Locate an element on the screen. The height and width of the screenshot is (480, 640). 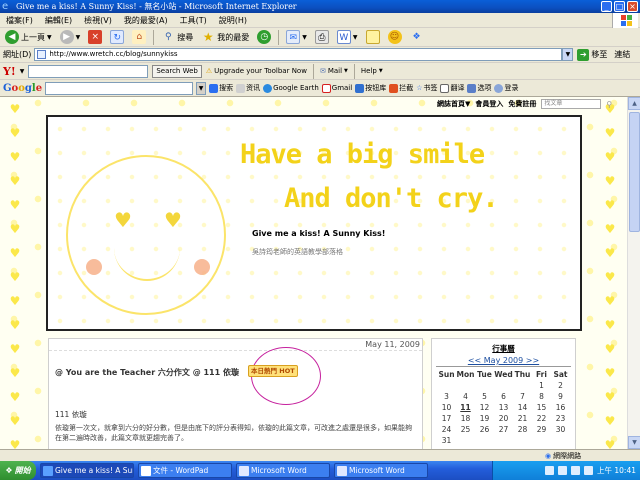
taskbar-item-wordpad: 文件 - WordPad is located at coordinates (185, 470).